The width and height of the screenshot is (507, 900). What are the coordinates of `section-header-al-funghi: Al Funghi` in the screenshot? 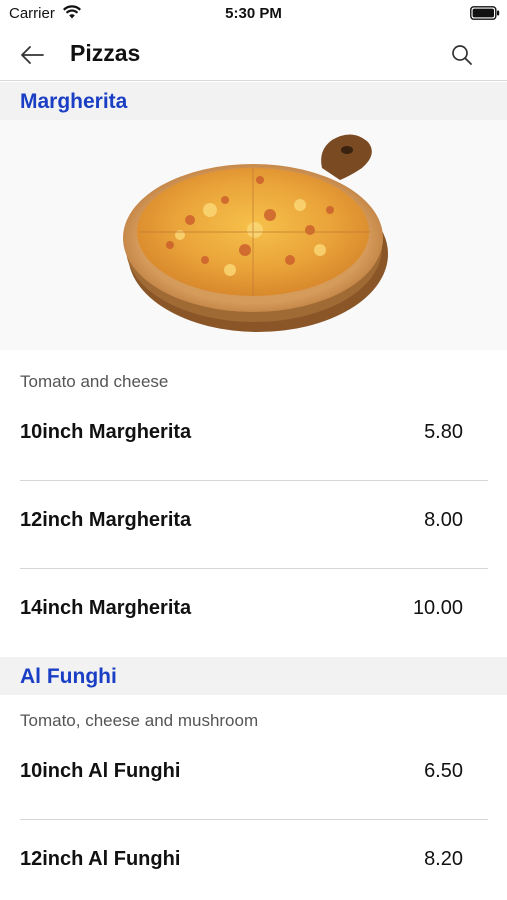 It's located at (253, 676).